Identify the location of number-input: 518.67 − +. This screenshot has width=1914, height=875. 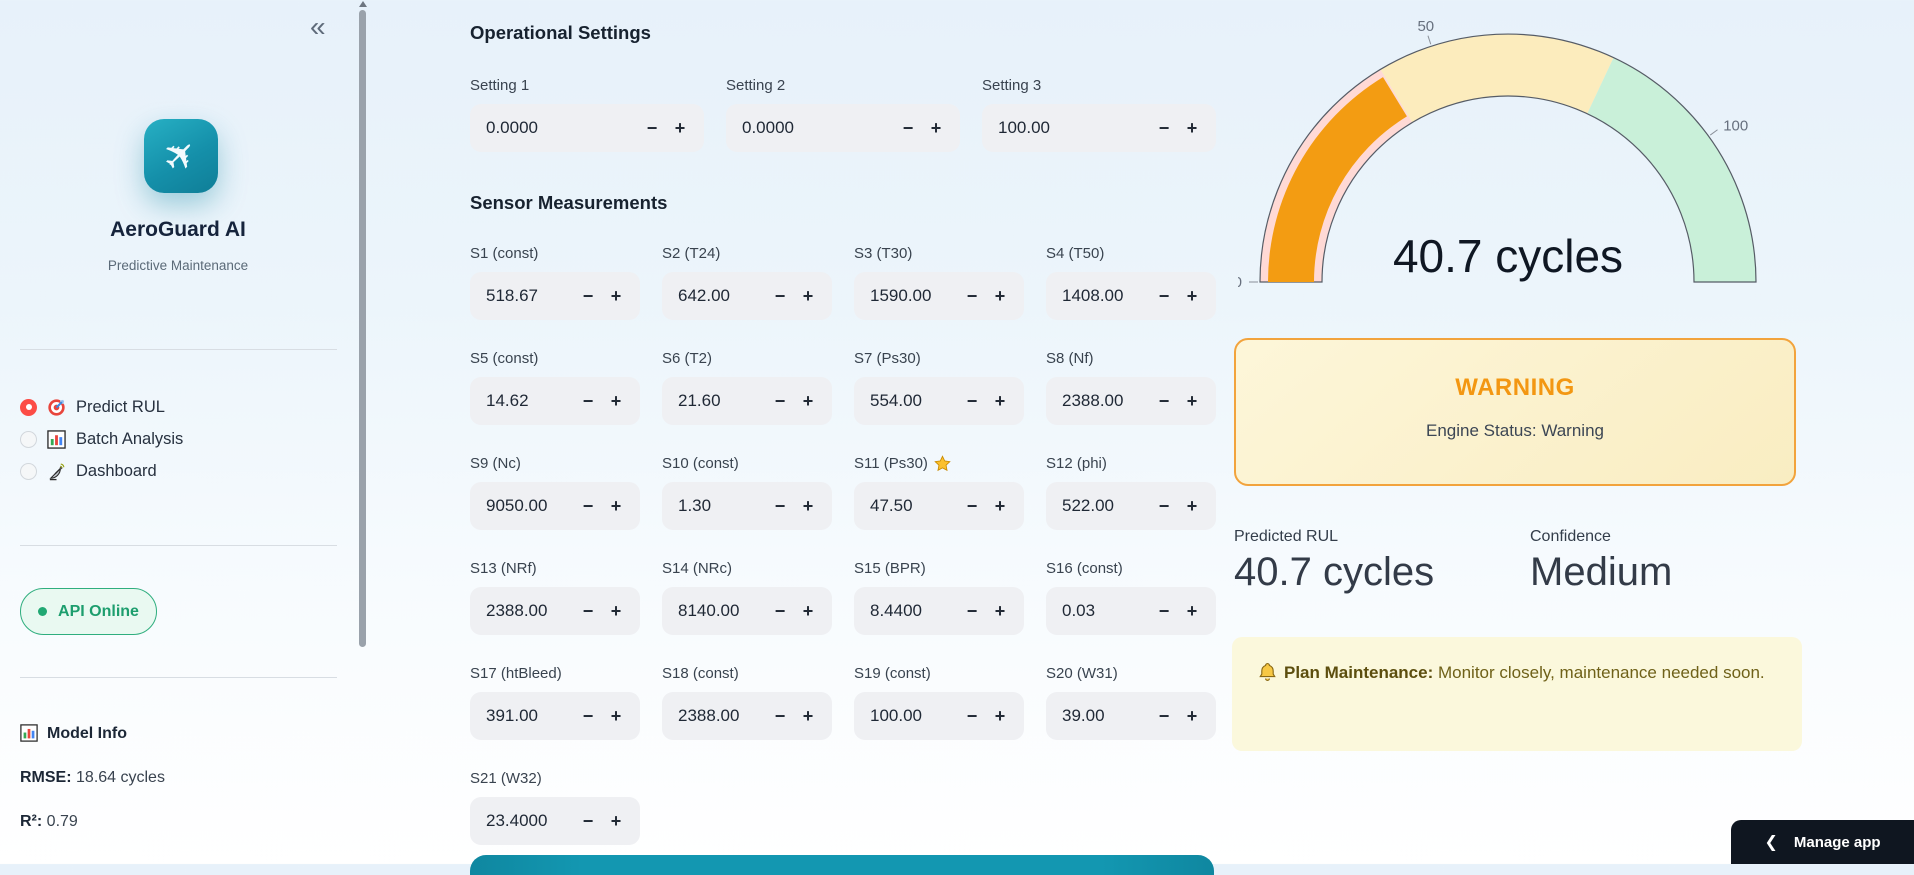
(555, 296).